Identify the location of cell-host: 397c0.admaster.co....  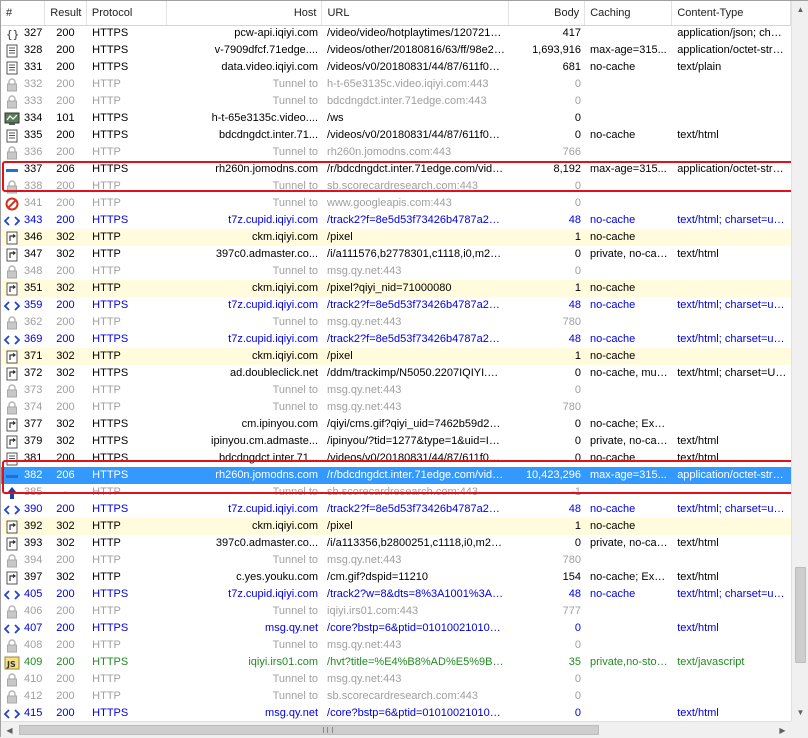
(267, 543).